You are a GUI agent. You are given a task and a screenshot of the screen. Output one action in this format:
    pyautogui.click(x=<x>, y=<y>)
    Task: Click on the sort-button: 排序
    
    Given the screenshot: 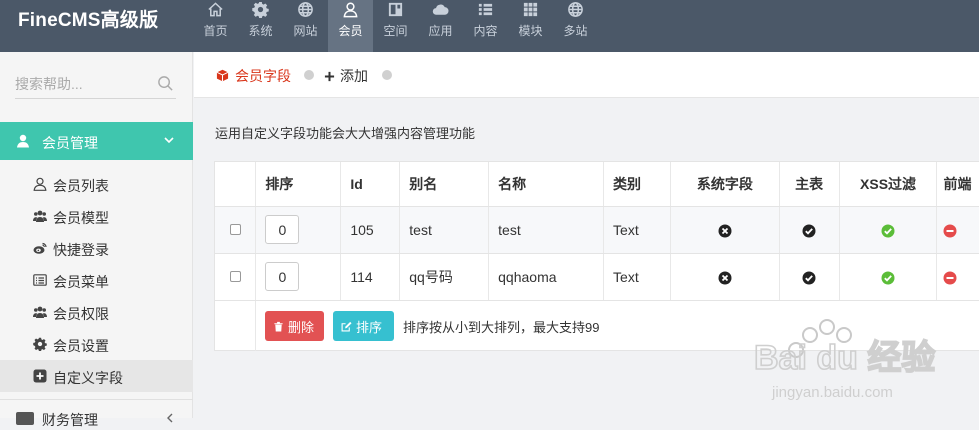 What is the action you would take?
    pyautogui.click(x=363, y=326)
    